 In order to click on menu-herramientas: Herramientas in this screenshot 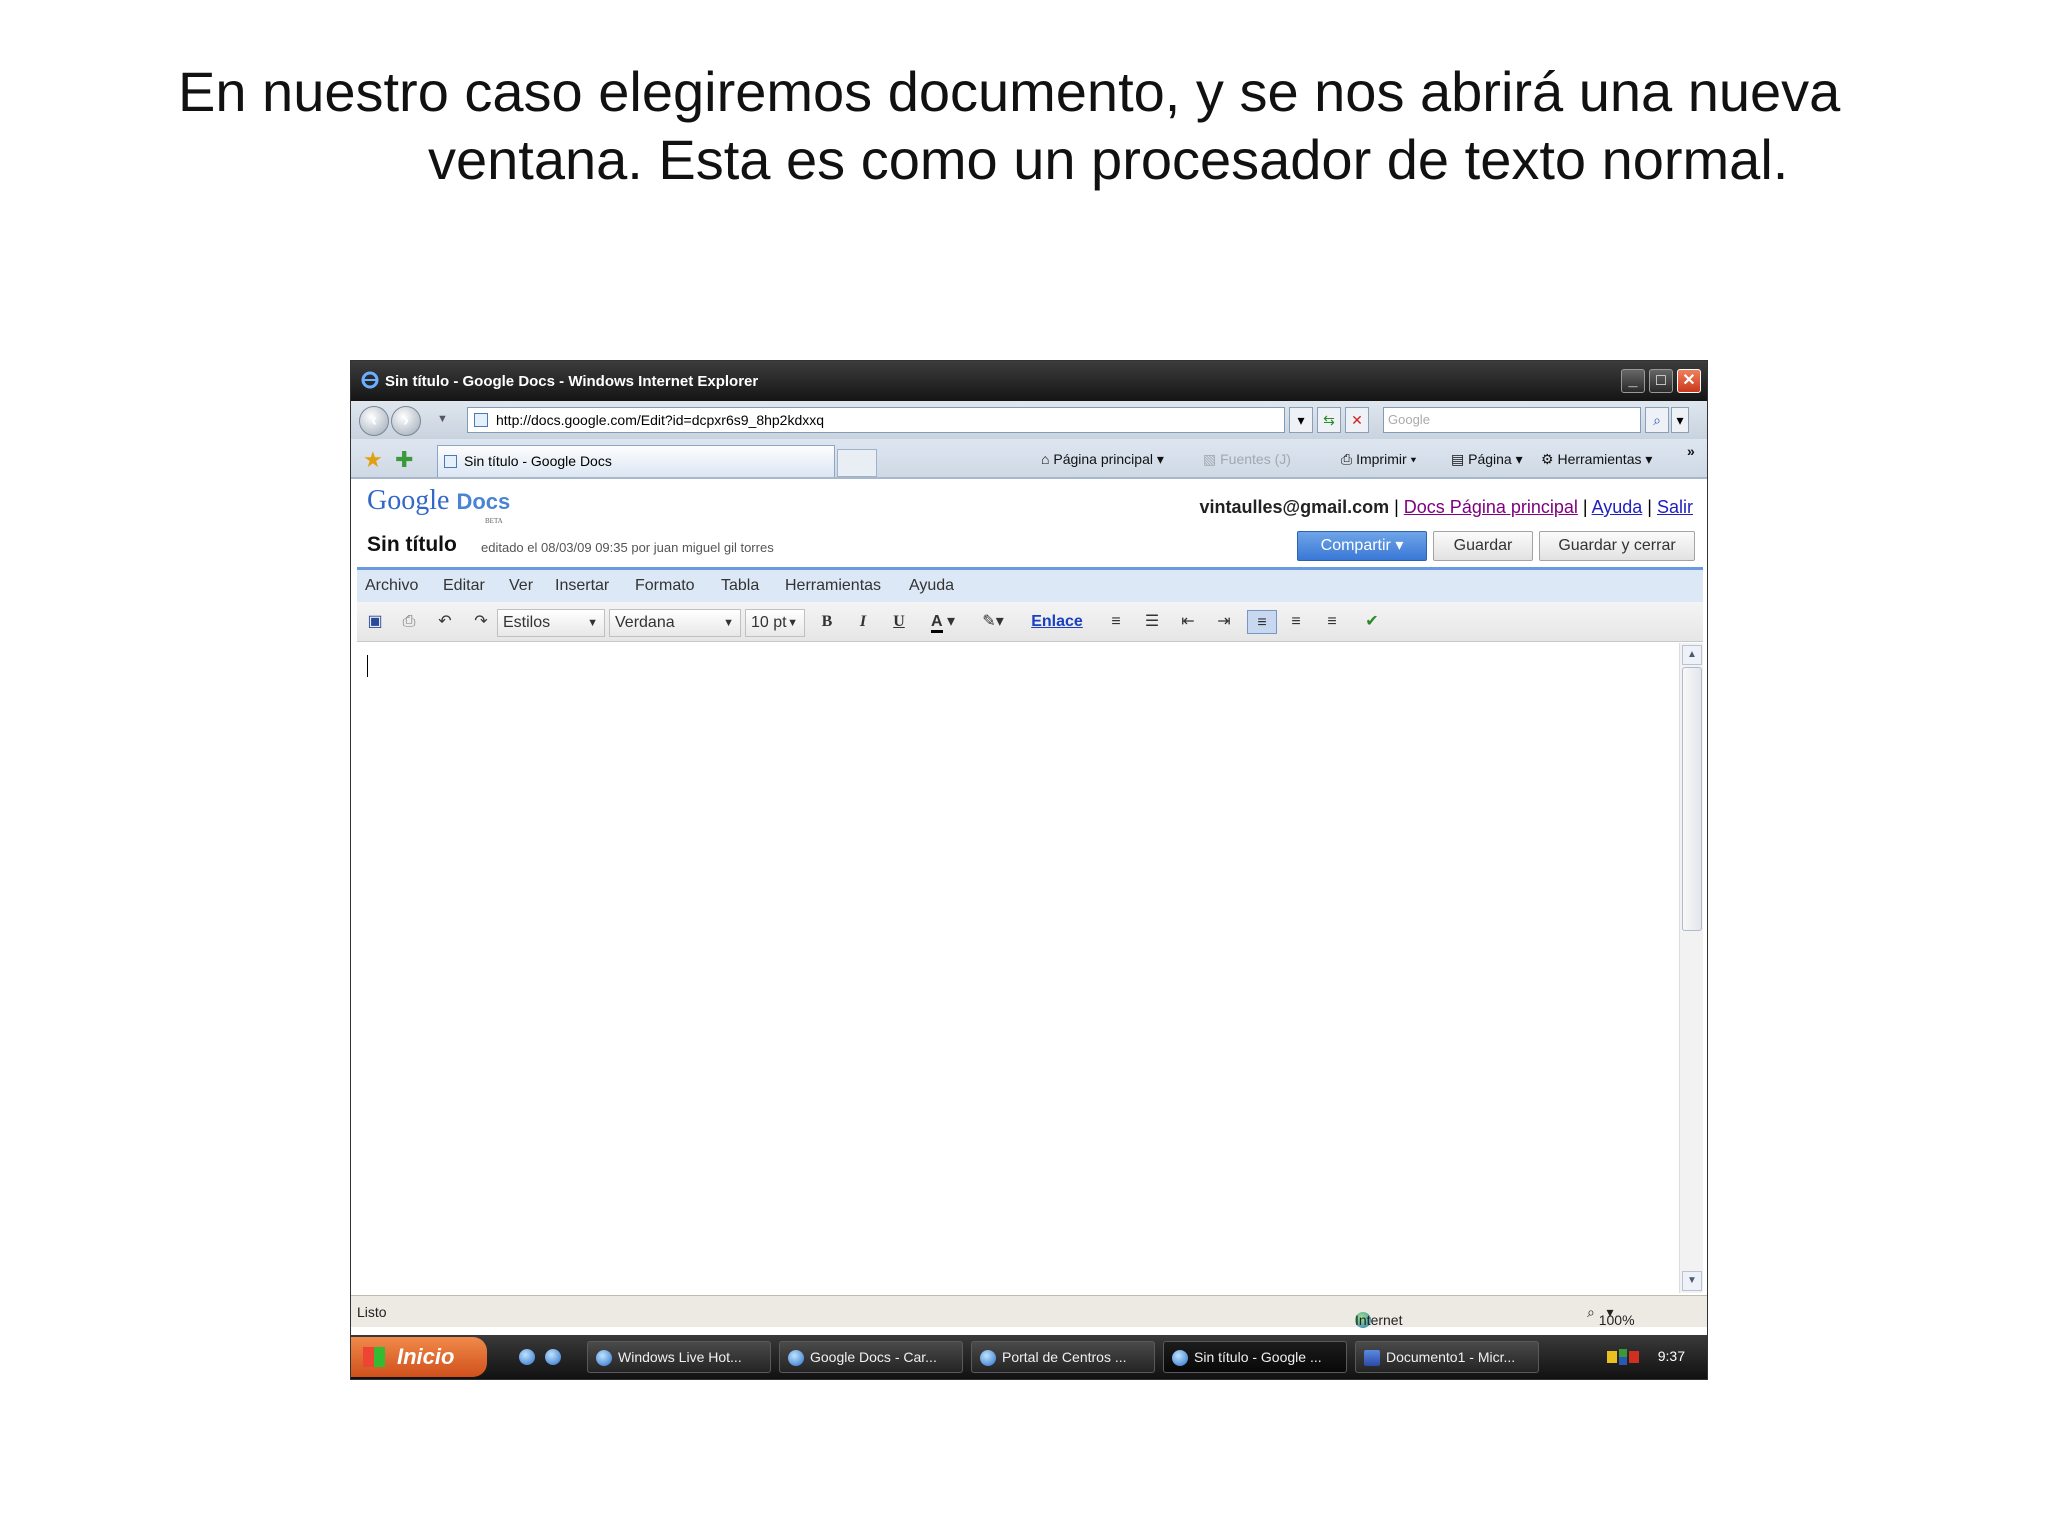, I will do `click(833, 586)`.